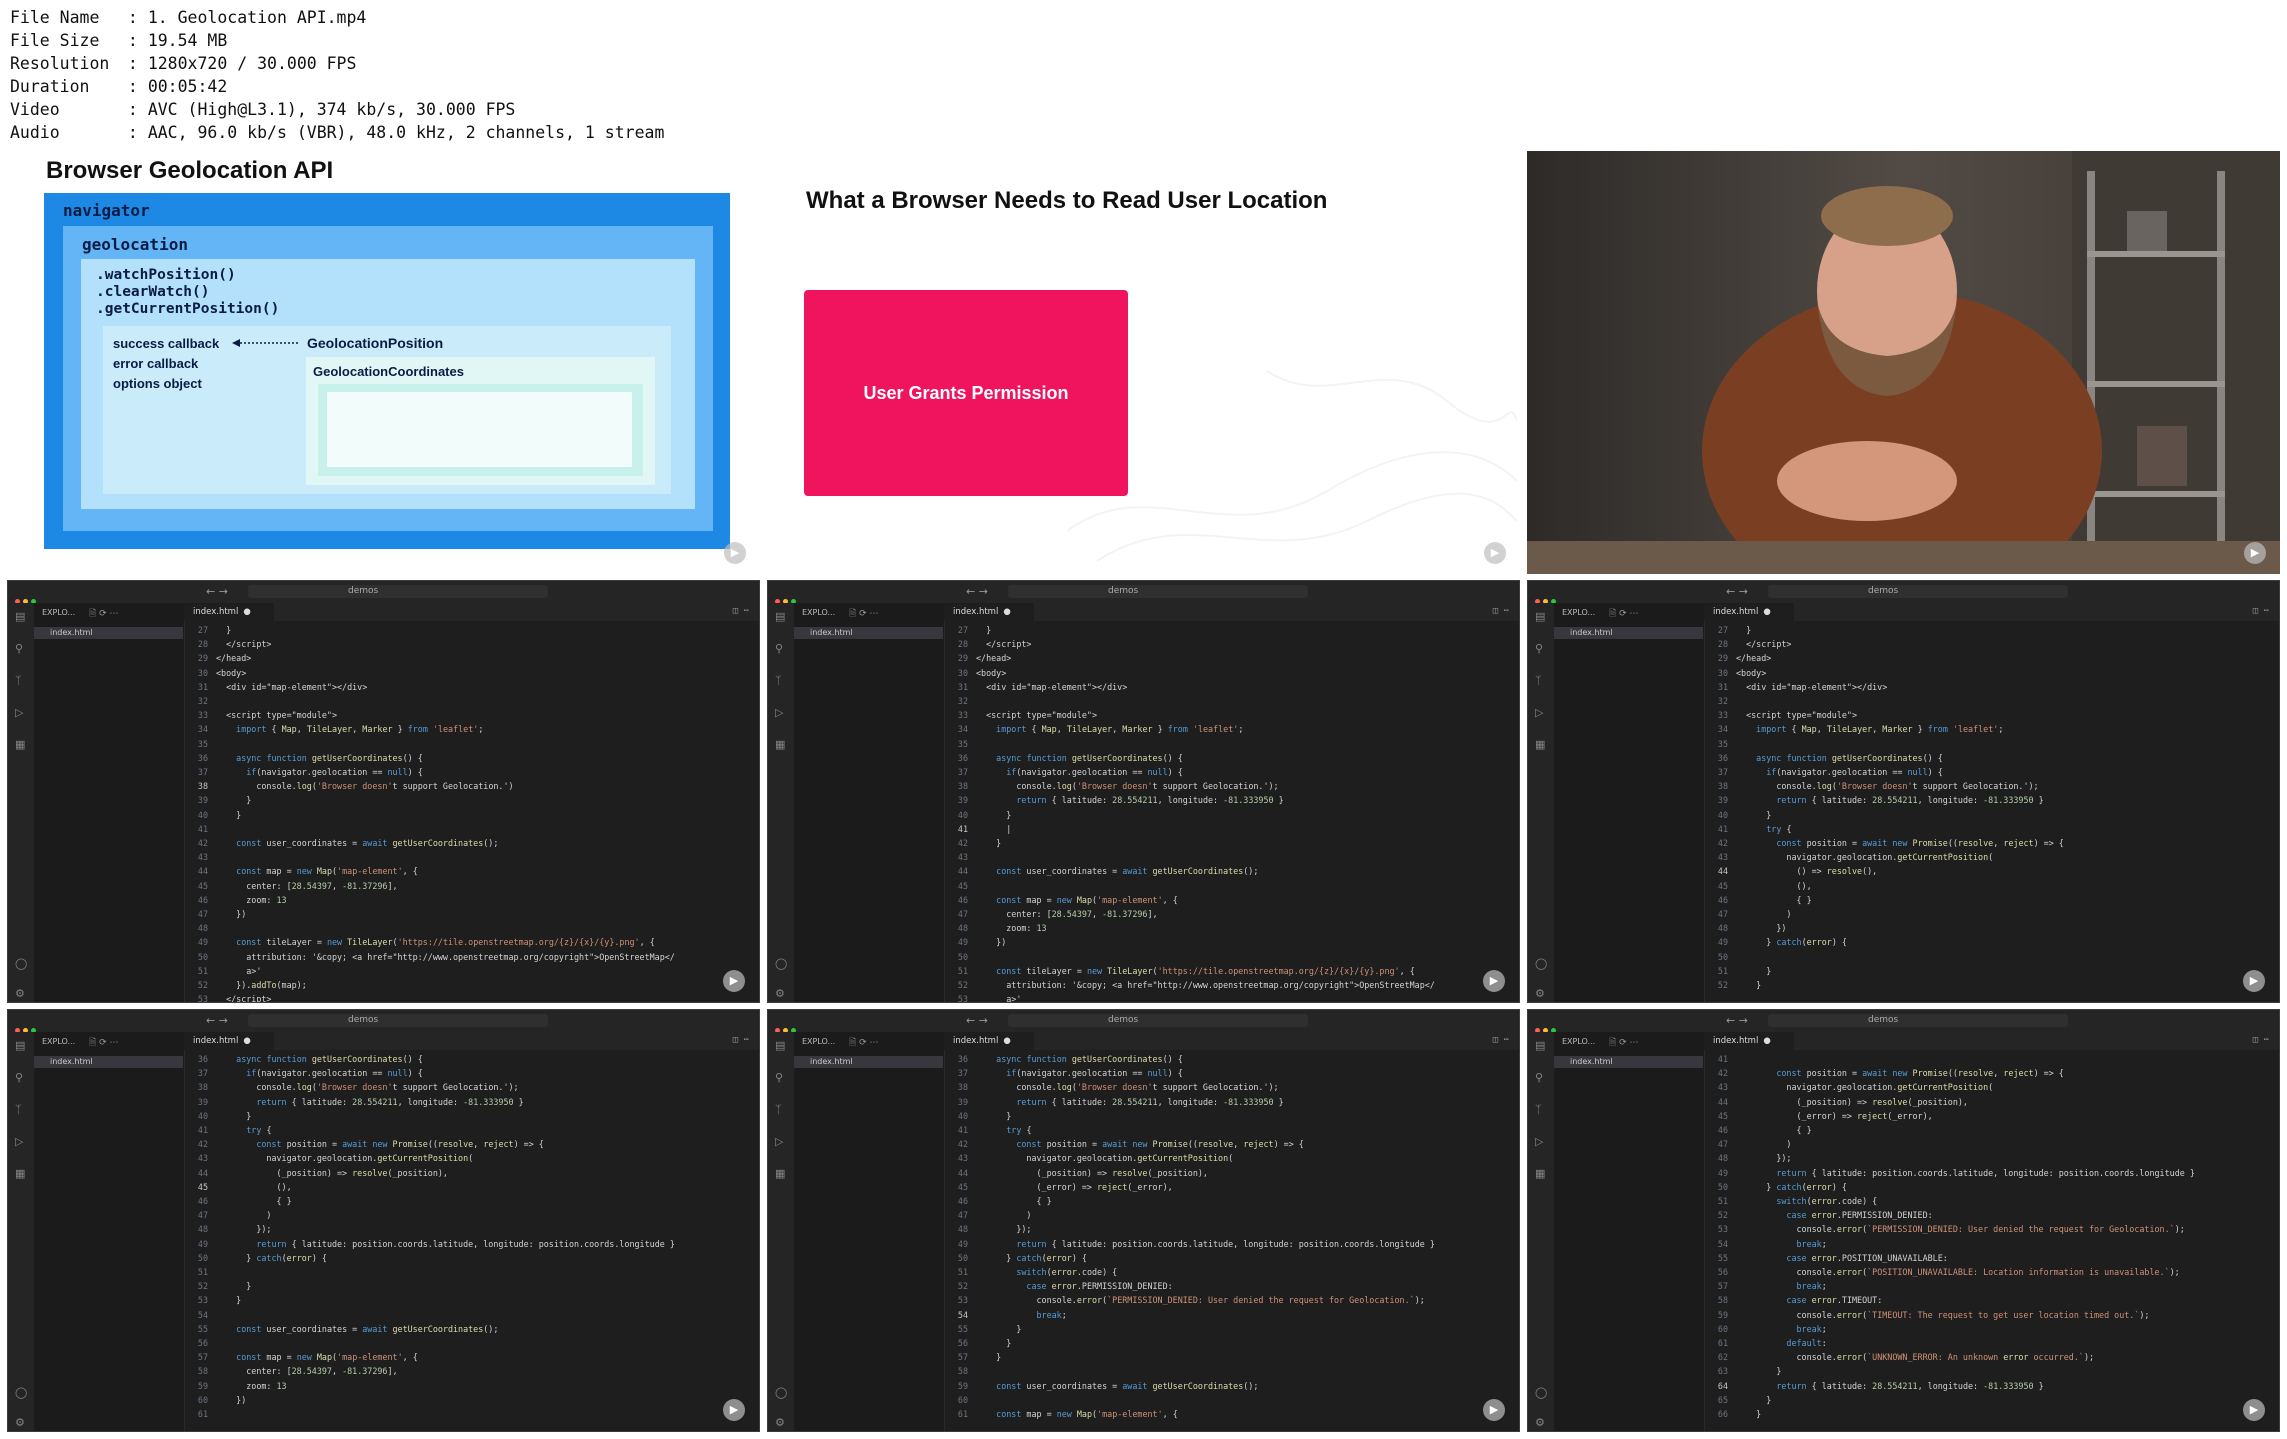 The height and width of the screenshot is (1439, 2287). What do you see at coordinates (962, 1314) in the screenshot?
I see `line-number: 54` at bounding box center [962, 1314].